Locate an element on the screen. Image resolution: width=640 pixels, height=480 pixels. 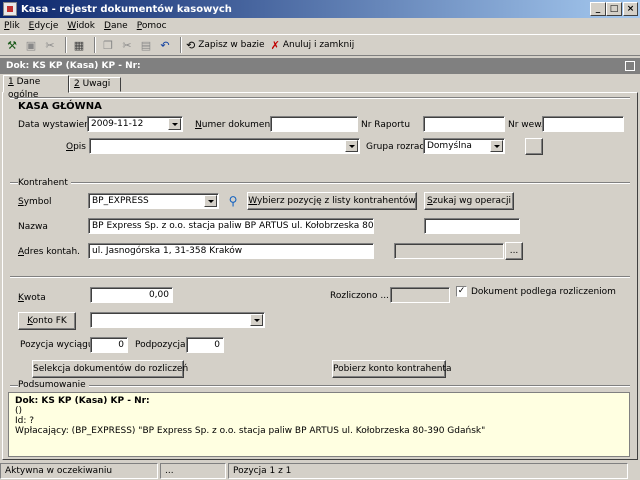
podpozycja-label: Podpozycja: is located at coordinates (162, 345).